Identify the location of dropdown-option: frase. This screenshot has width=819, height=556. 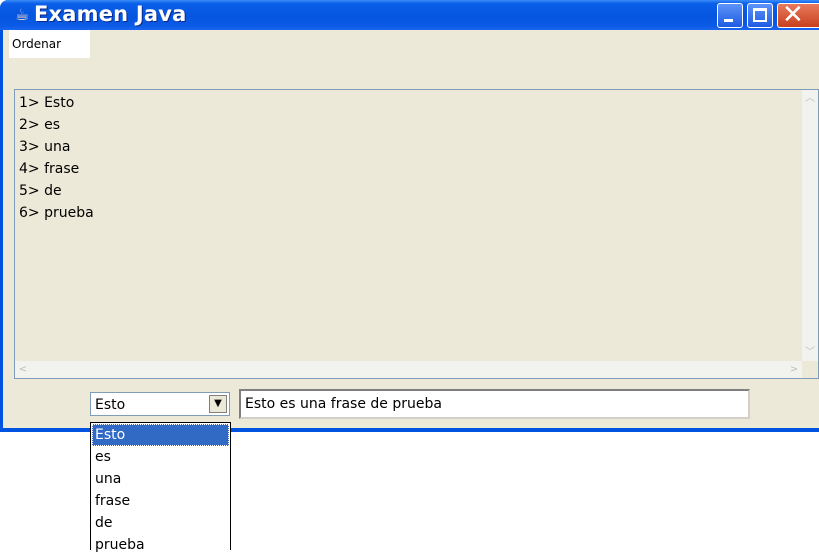
(160, 501).